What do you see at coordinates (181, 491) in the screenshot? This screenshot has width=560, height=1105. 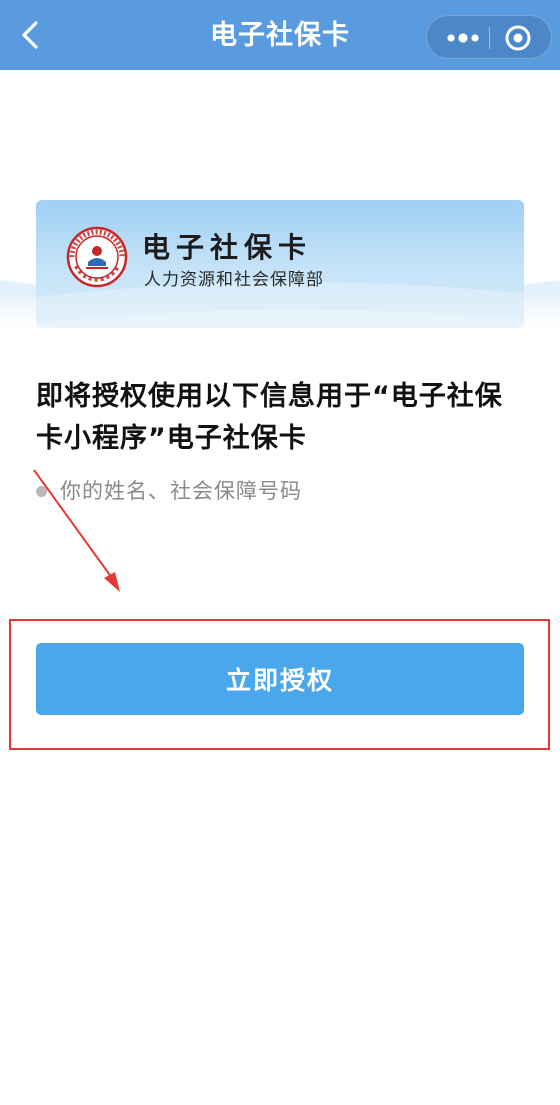 I see `info-item-text: 你的姓名、社会保障号码` at bounding box center [181, 491].